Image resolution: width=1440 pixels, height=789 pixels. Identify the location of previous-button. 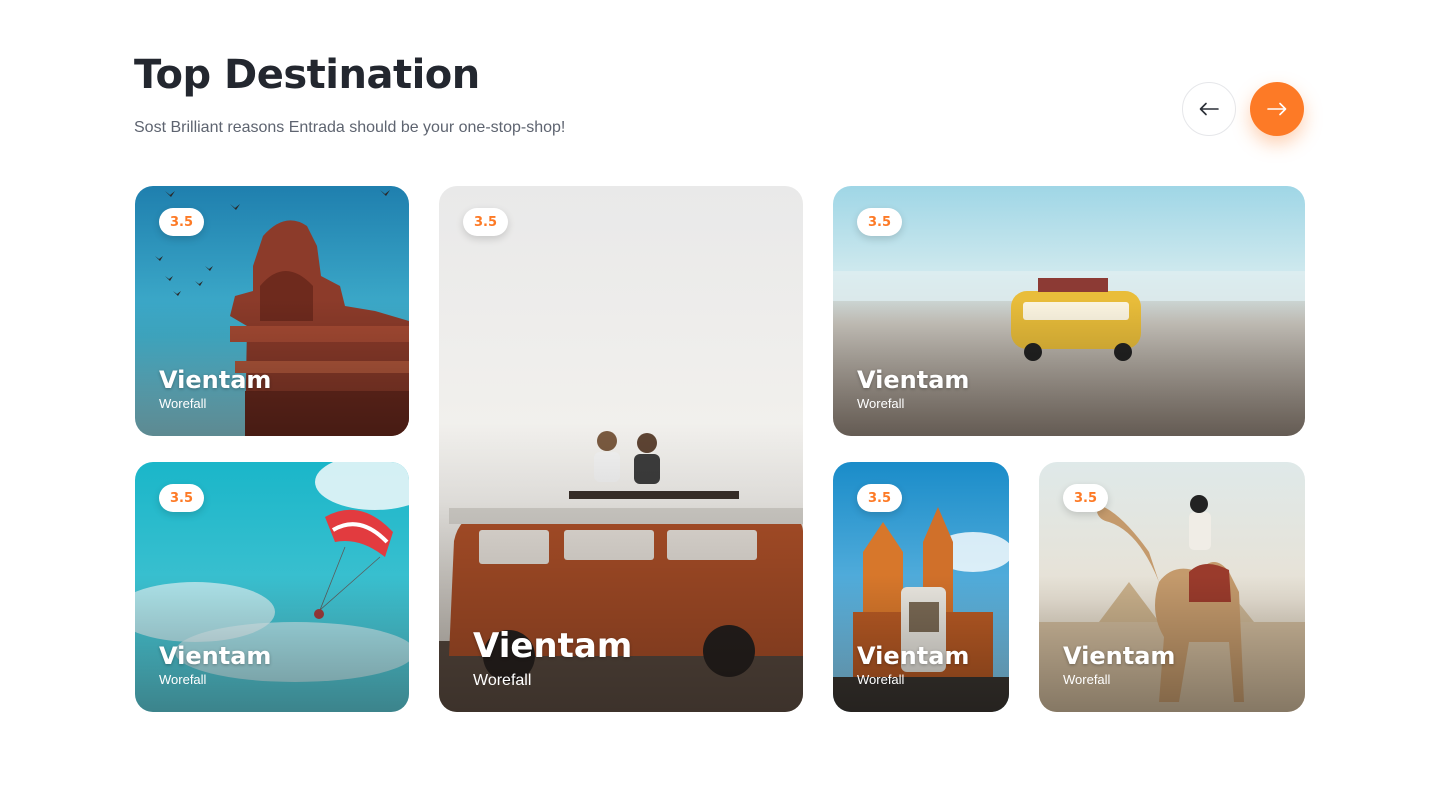
(1209, 109).